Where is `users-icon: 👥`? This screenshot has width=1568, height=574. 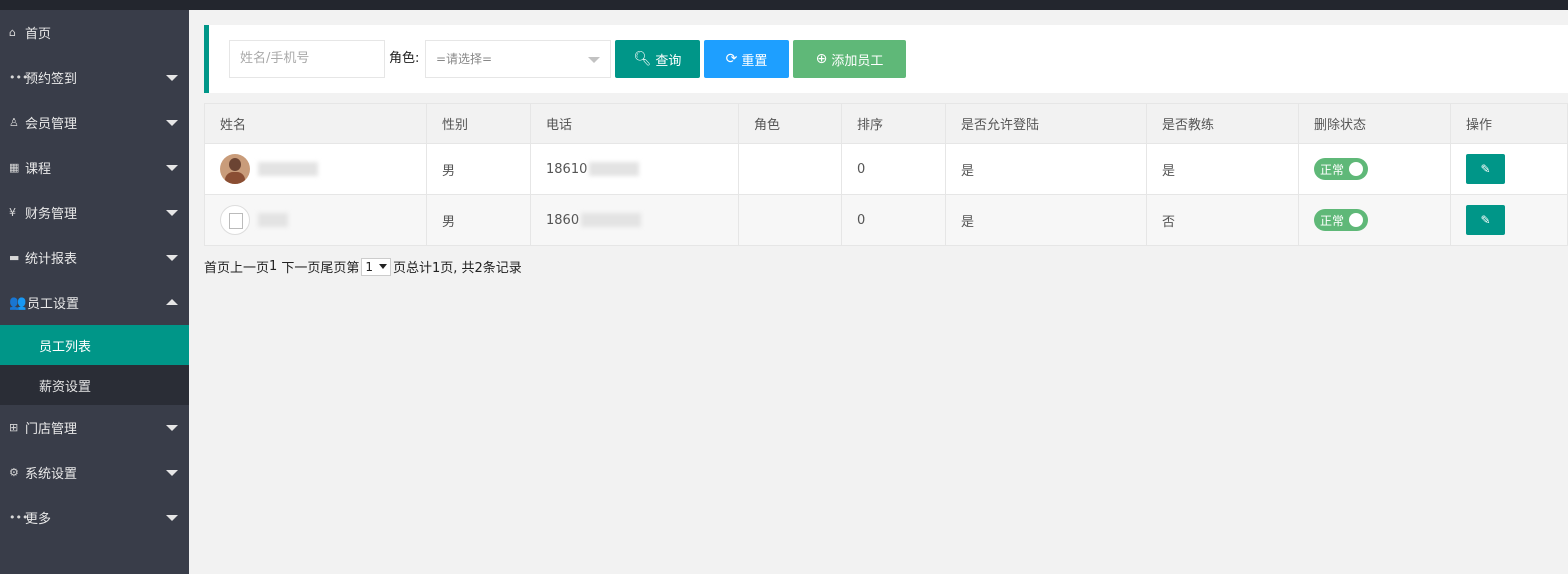 users-icon: 👥 is located at coordinates (18, 302).